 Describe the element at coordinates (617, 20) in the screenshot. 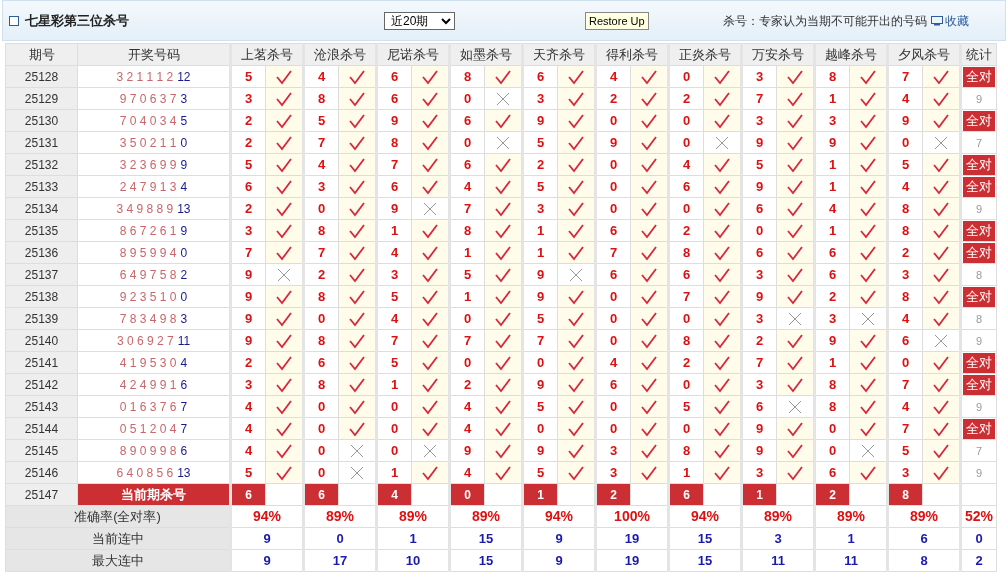

I see `restore-up-button: Restore Up` at that location.